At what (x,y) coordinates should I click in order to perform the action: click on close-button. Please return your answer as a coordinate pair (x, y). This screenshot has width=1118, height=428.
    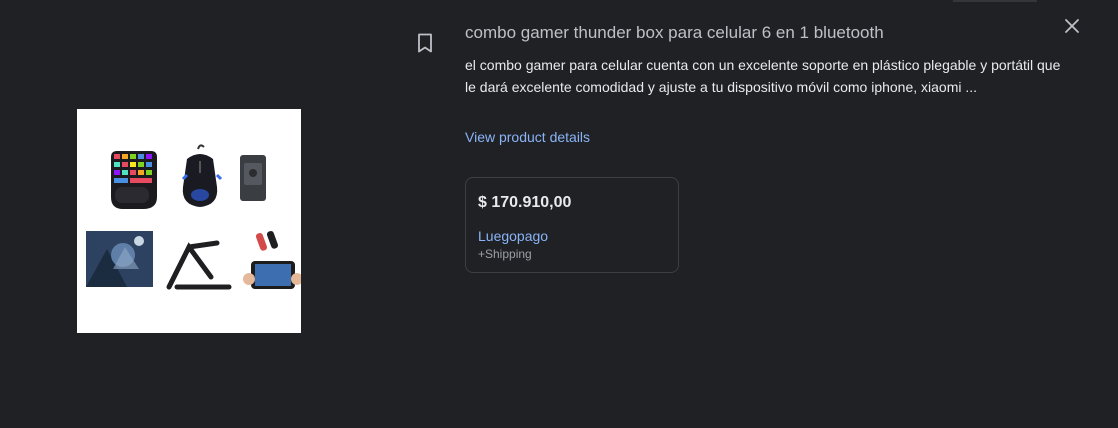
    Looking at the image, I should click on (1072, 28).